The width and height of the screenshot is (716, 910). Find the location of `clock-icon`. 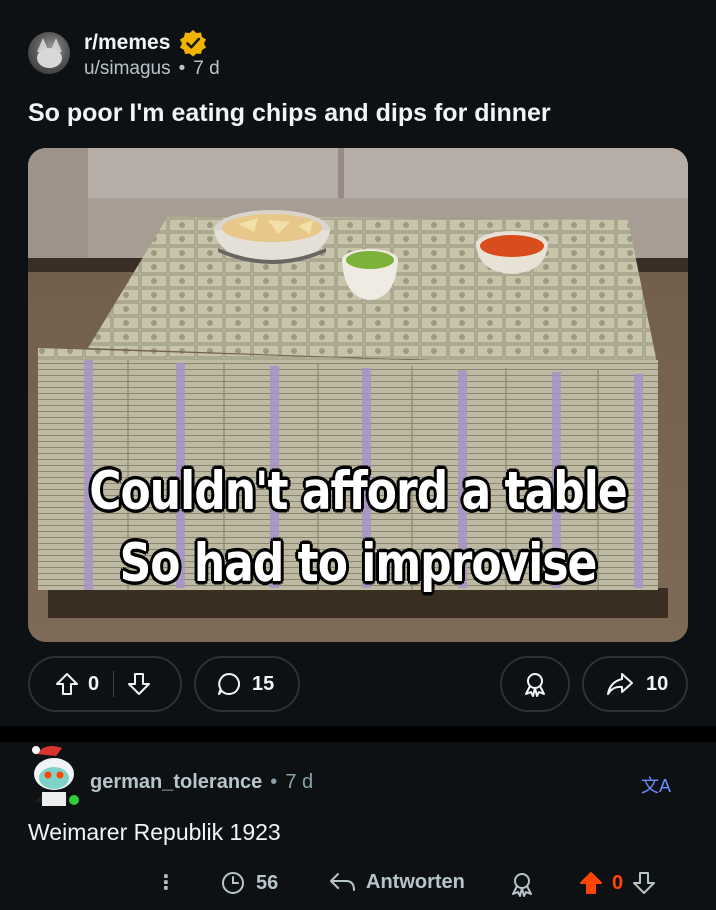

clock-icon is located at coordinates (233, 883).